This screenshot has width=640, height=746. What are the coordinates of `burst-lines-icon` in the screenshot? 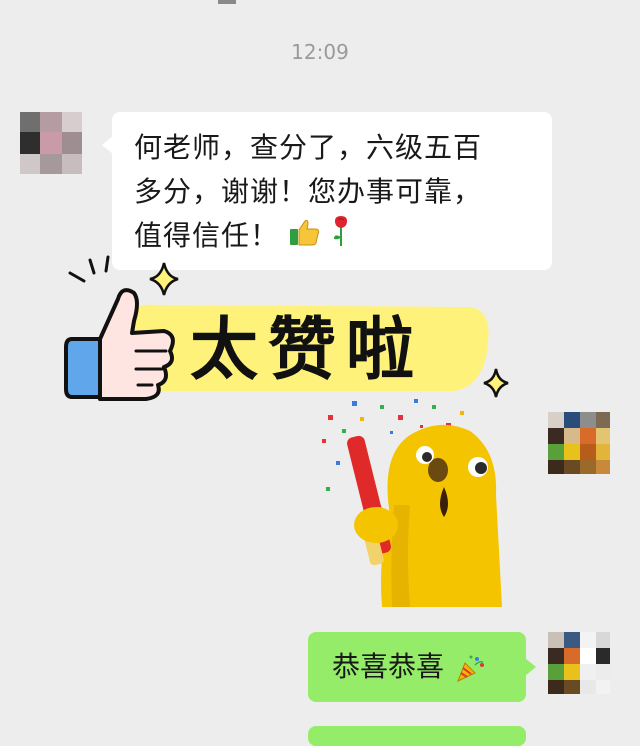 It's located at (89, 269).